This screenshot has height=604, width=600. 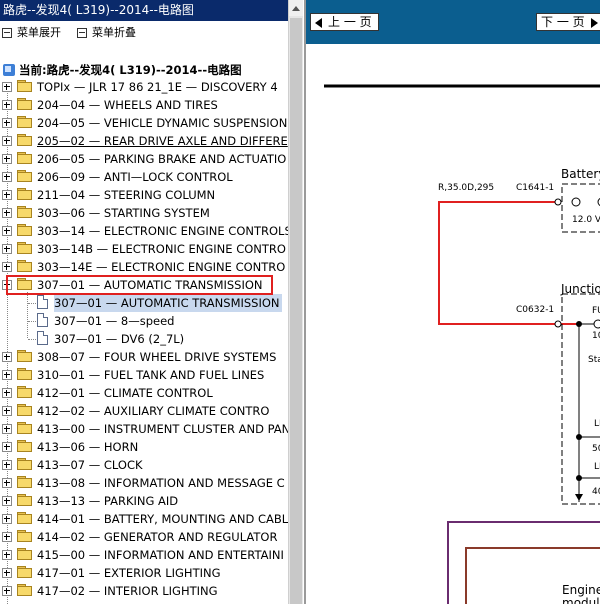 I want to click on fuse-rating-label: 10, so click(x=596, y=336).